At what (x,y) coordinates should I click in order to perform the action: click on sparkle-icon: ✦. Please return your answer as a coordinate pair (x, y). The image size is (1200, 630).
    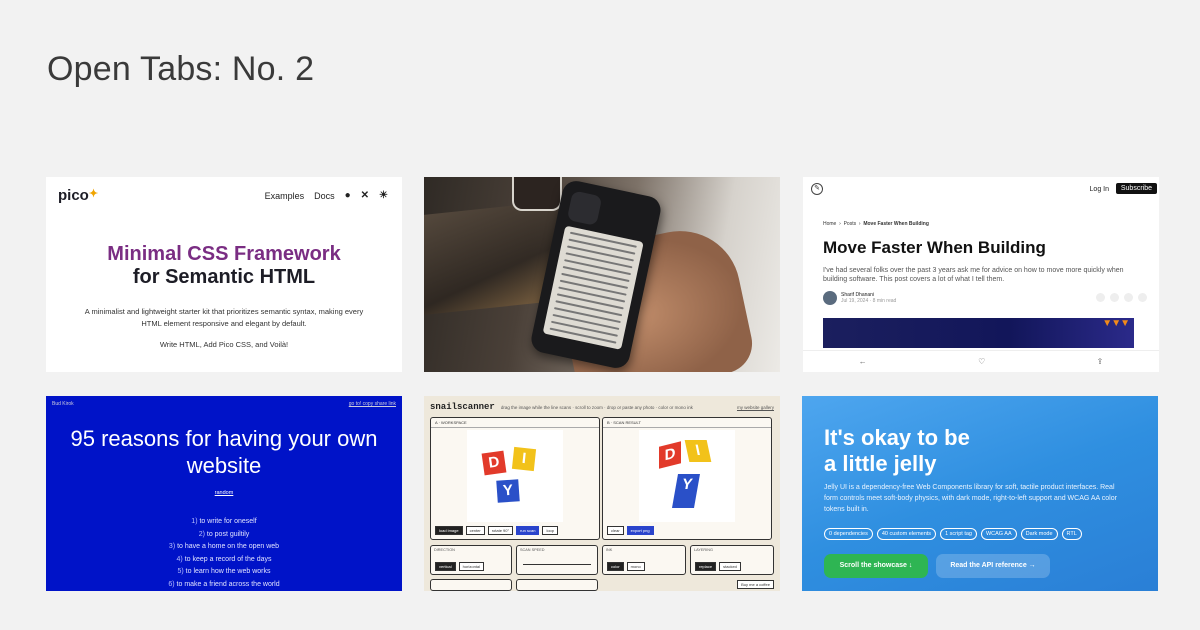
    Looking at the image, I should click on (93, 194).